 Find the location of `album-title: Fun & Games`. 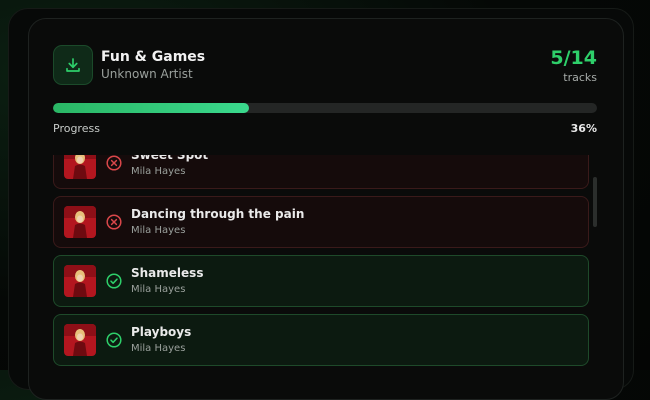

album-title: Fun & Games is located at coordinates (153, 57).